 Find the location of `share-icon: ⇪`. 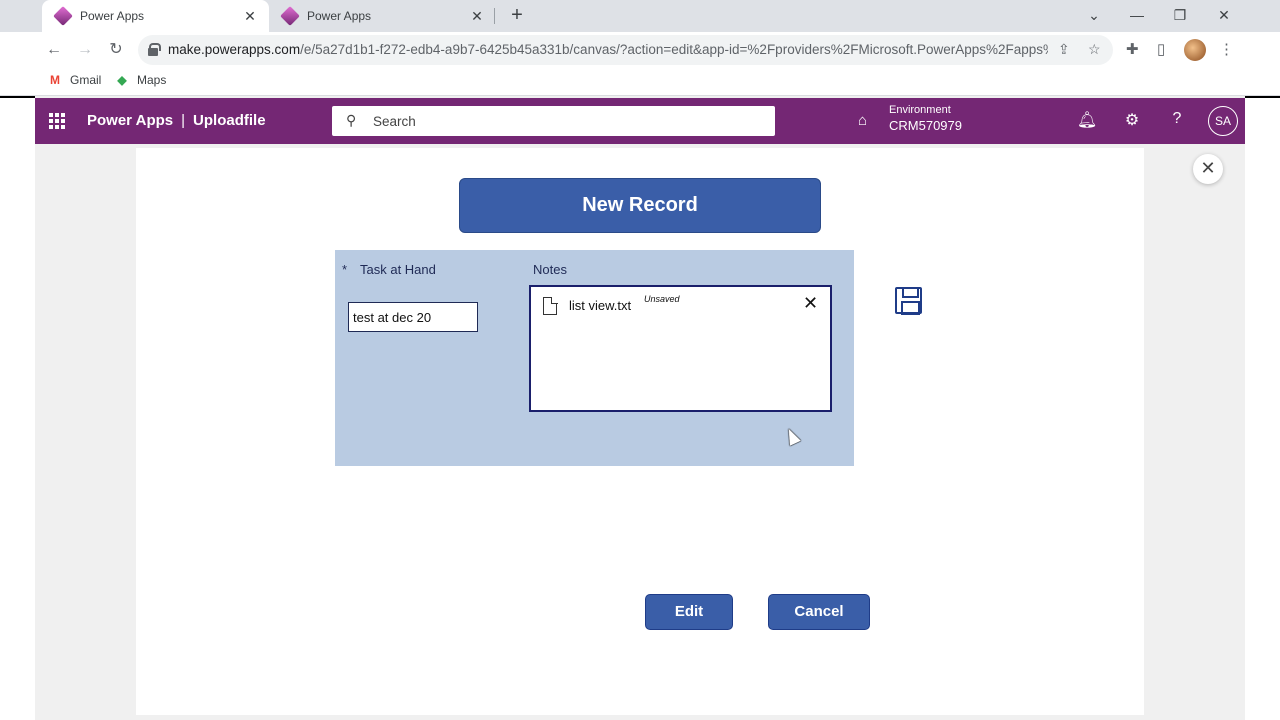

share-icon: ⇪ is located at coordinates (1064, 49).